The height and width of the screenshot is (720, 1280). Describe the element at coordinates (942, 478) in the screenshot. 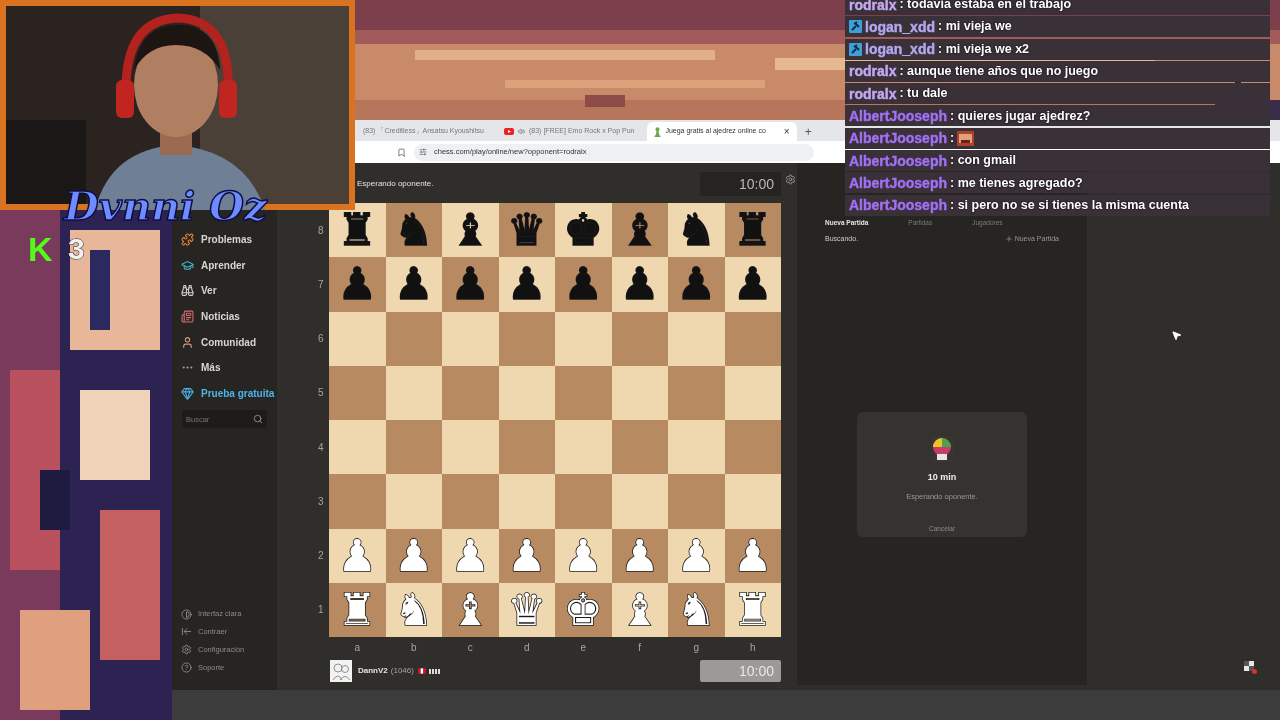

I see `time-control: 10 min` at that location.